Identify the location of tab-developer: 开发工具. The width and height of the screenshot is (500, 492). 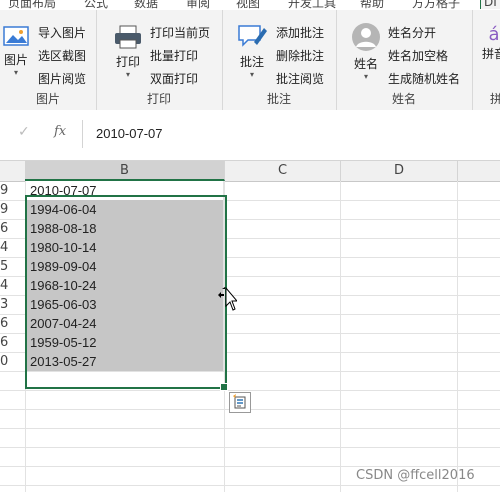
(312, 5).